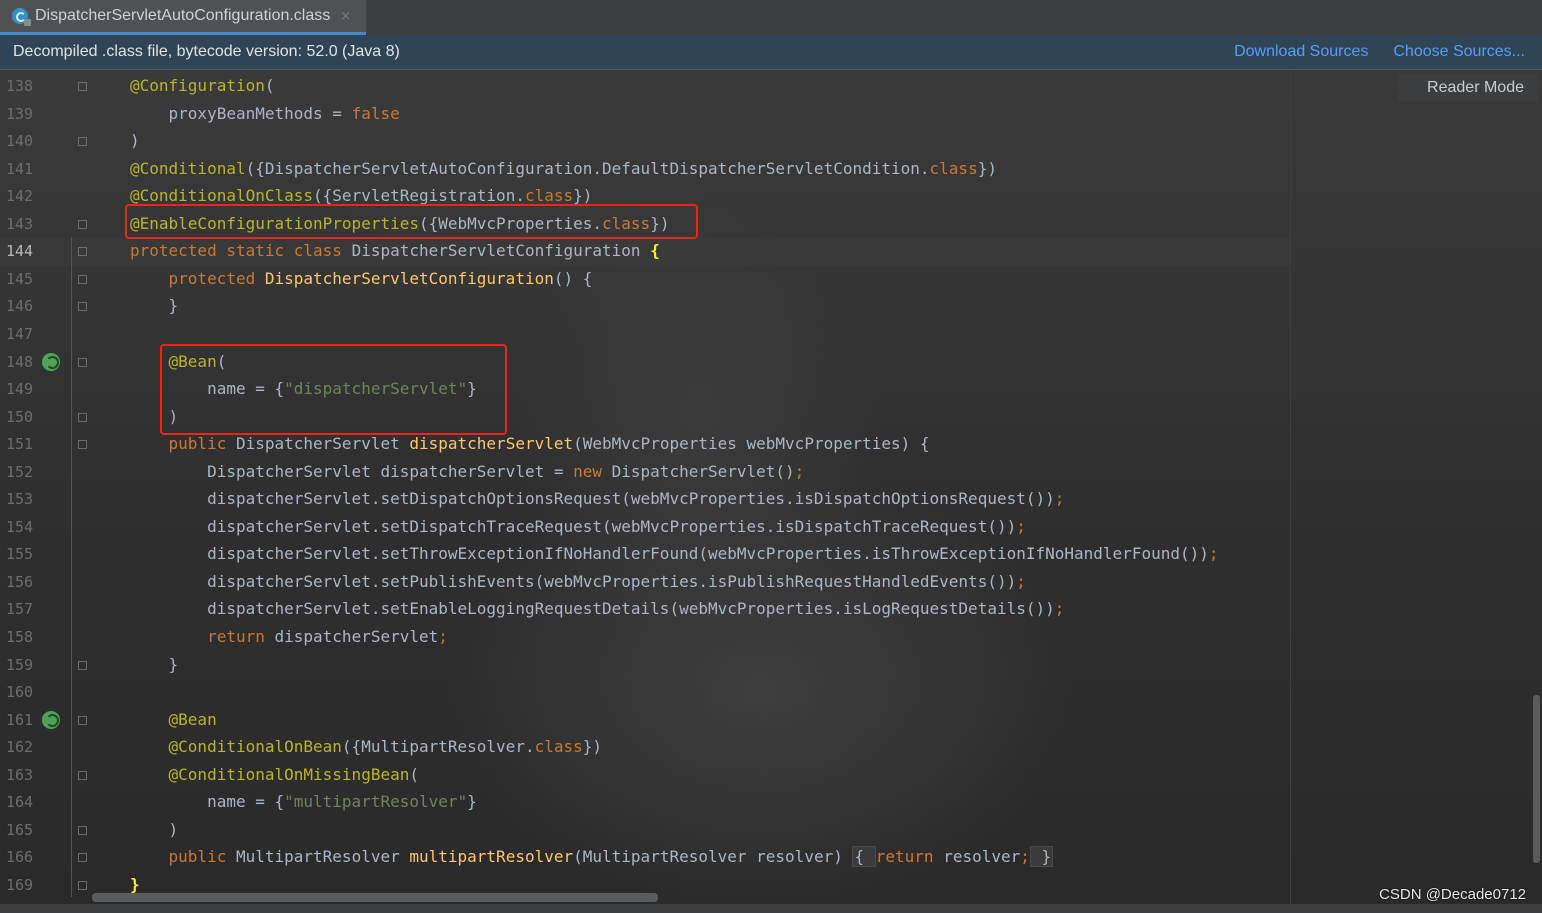 The height and width of the screenshot is (913, 1542). Describe the element at coordinates (1301, 52) in the screenshot. I see `download-sources-link: Download Sources` at that location.